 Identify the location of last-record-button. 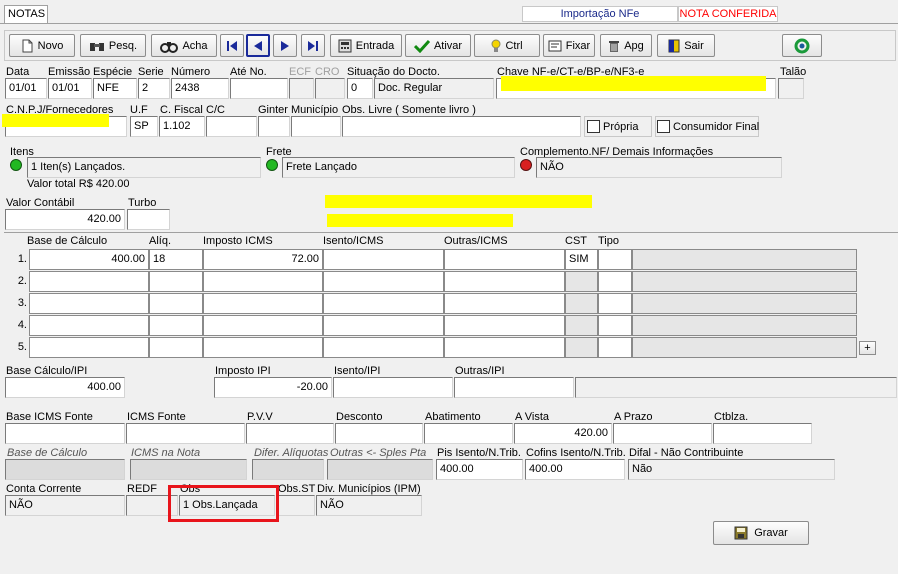
(313, 45).